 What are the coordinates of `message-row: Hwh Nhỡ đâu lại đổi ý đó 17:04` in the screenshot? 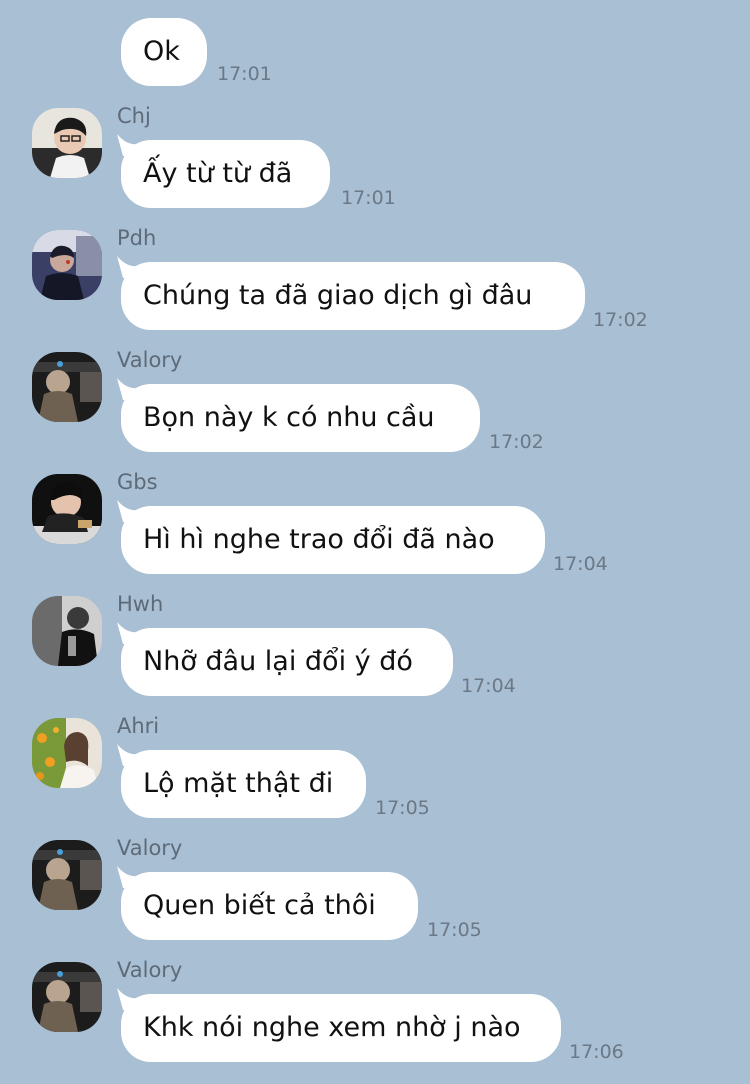 It's located at (375, 655).